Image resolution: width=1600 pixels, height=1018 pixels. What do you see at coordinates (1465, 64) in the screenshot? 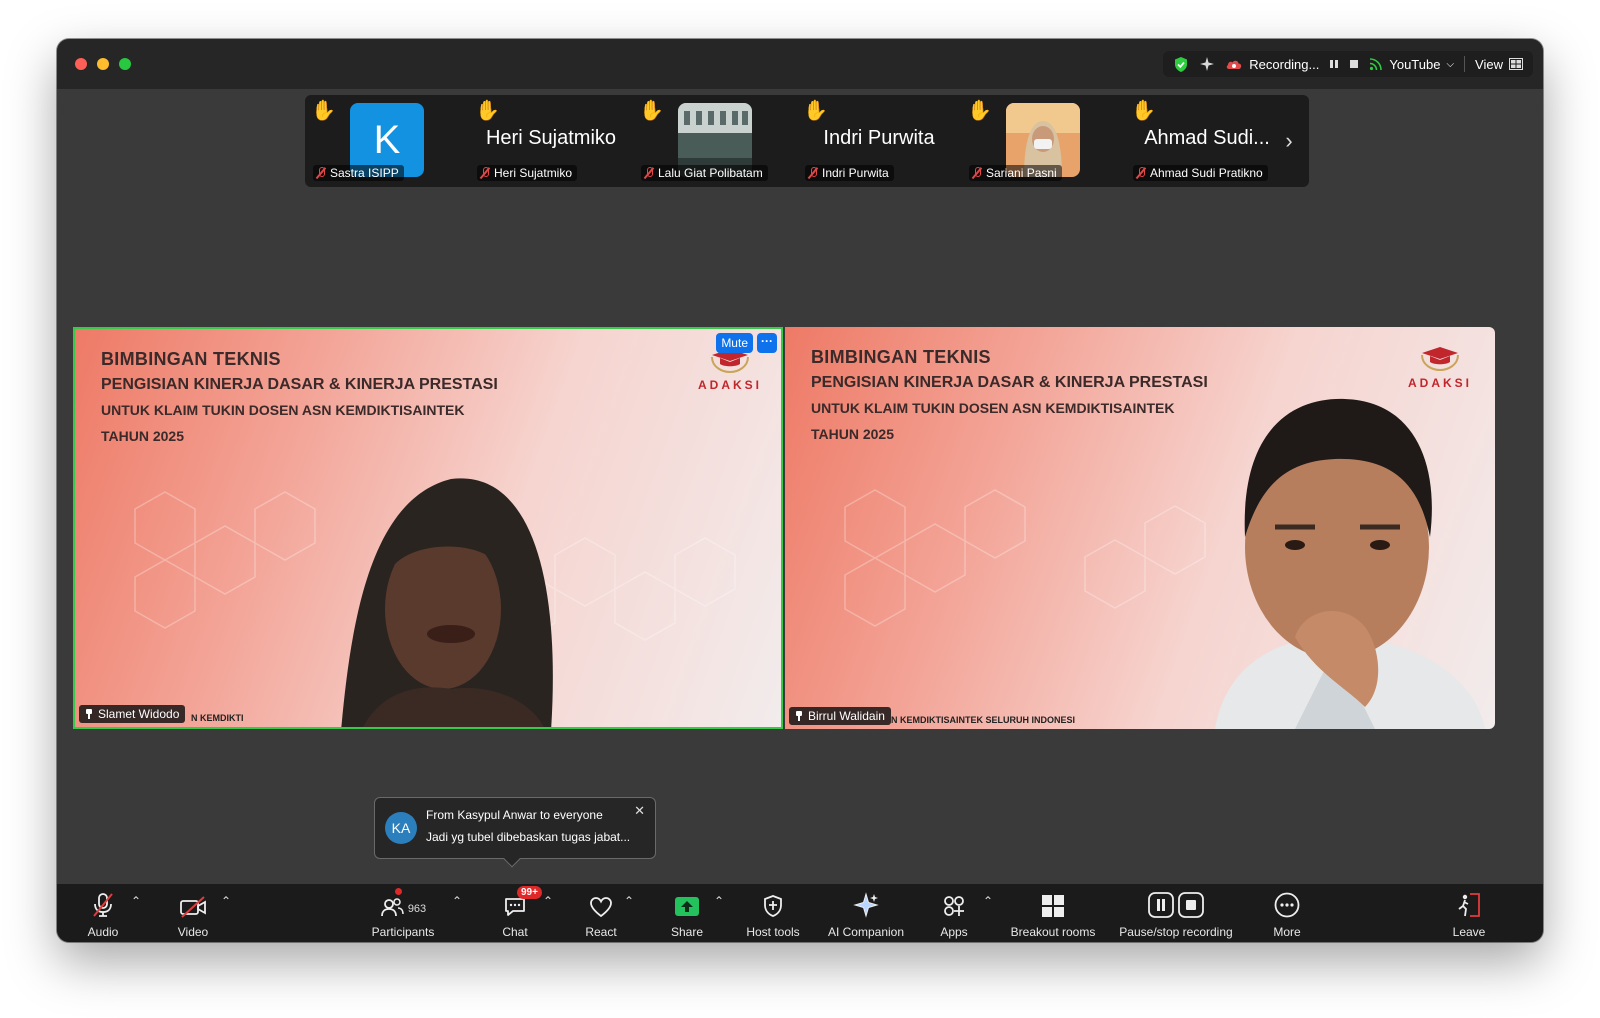
I see `divider` at bounding box center [1465, 64].